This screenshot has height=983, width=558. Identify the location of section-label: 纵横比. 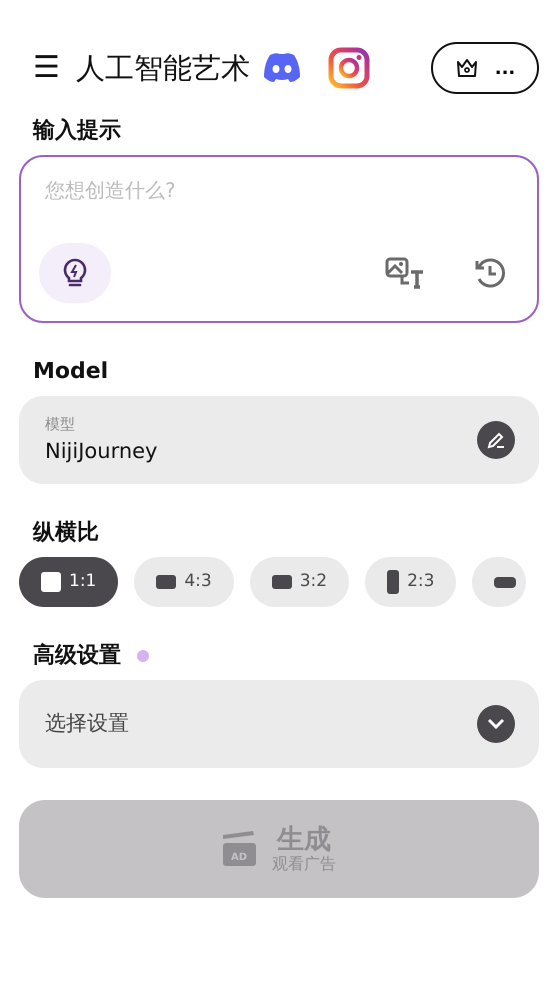
(66, 533).